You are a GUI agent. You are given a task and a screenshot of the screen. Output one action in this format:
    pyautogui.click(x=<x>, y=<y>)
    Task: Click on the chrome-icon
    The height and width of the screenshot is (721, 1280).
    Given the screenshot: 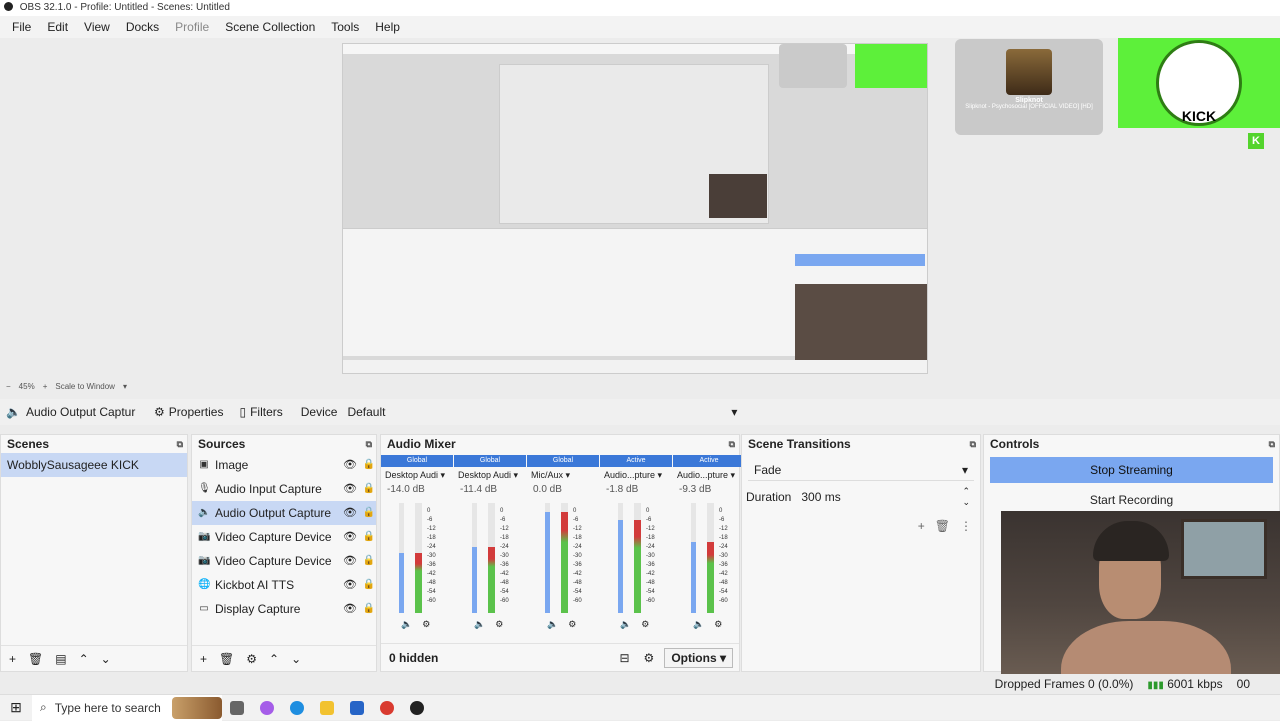 What is the action you would take?
    pyautogui.click(x=387, y=708)
    